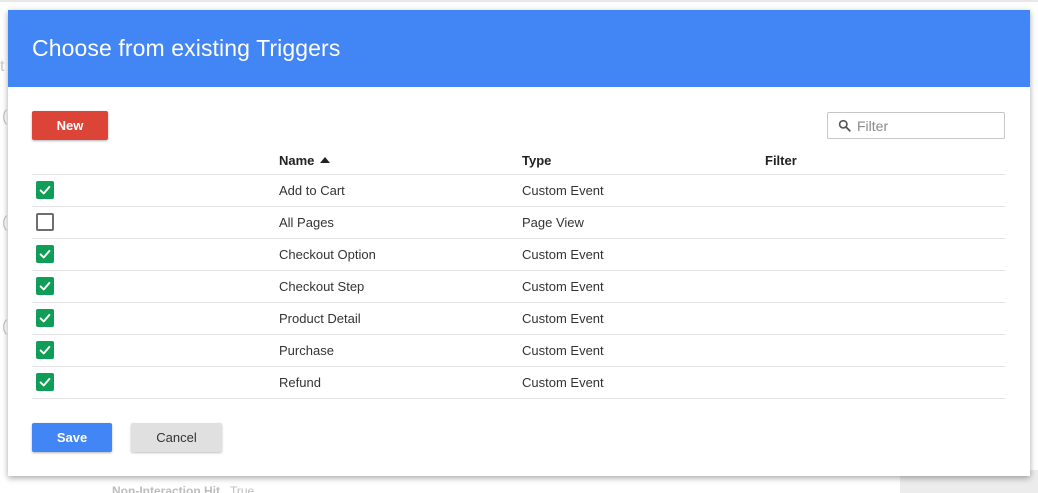 This screenshot has height=493, width=1038. I want to click on name-column-label: Name, so click(297, 161).